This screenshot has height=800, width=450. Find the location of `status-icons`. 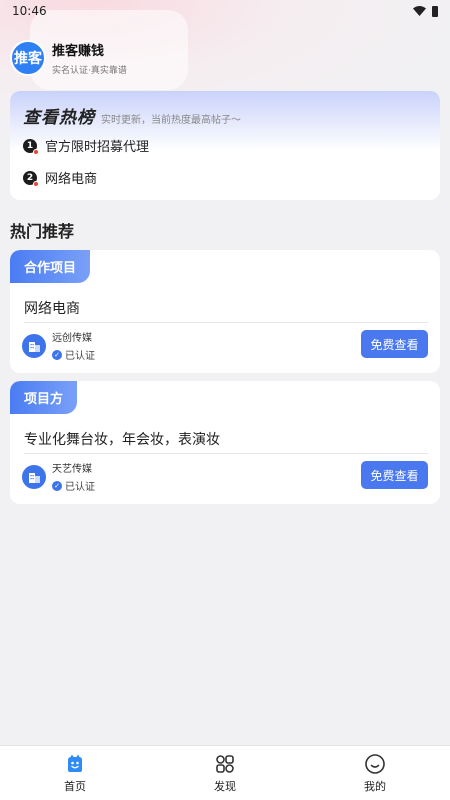

status-icons is located at coordinates (425, 11).